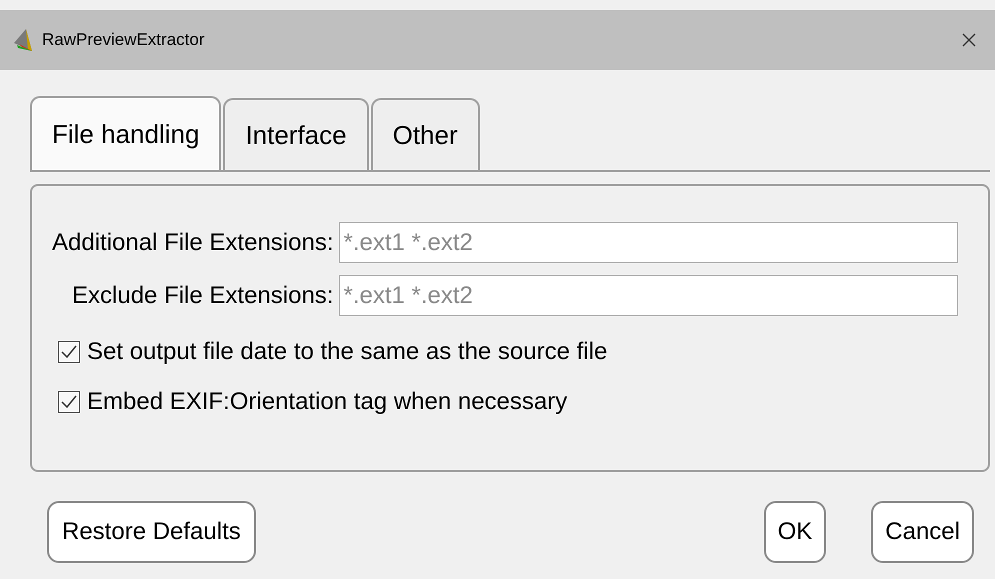  What do you see at coordinates (126, 133) in the screenshot?
I see `tab: File handling` at bounding box center [126, 133].